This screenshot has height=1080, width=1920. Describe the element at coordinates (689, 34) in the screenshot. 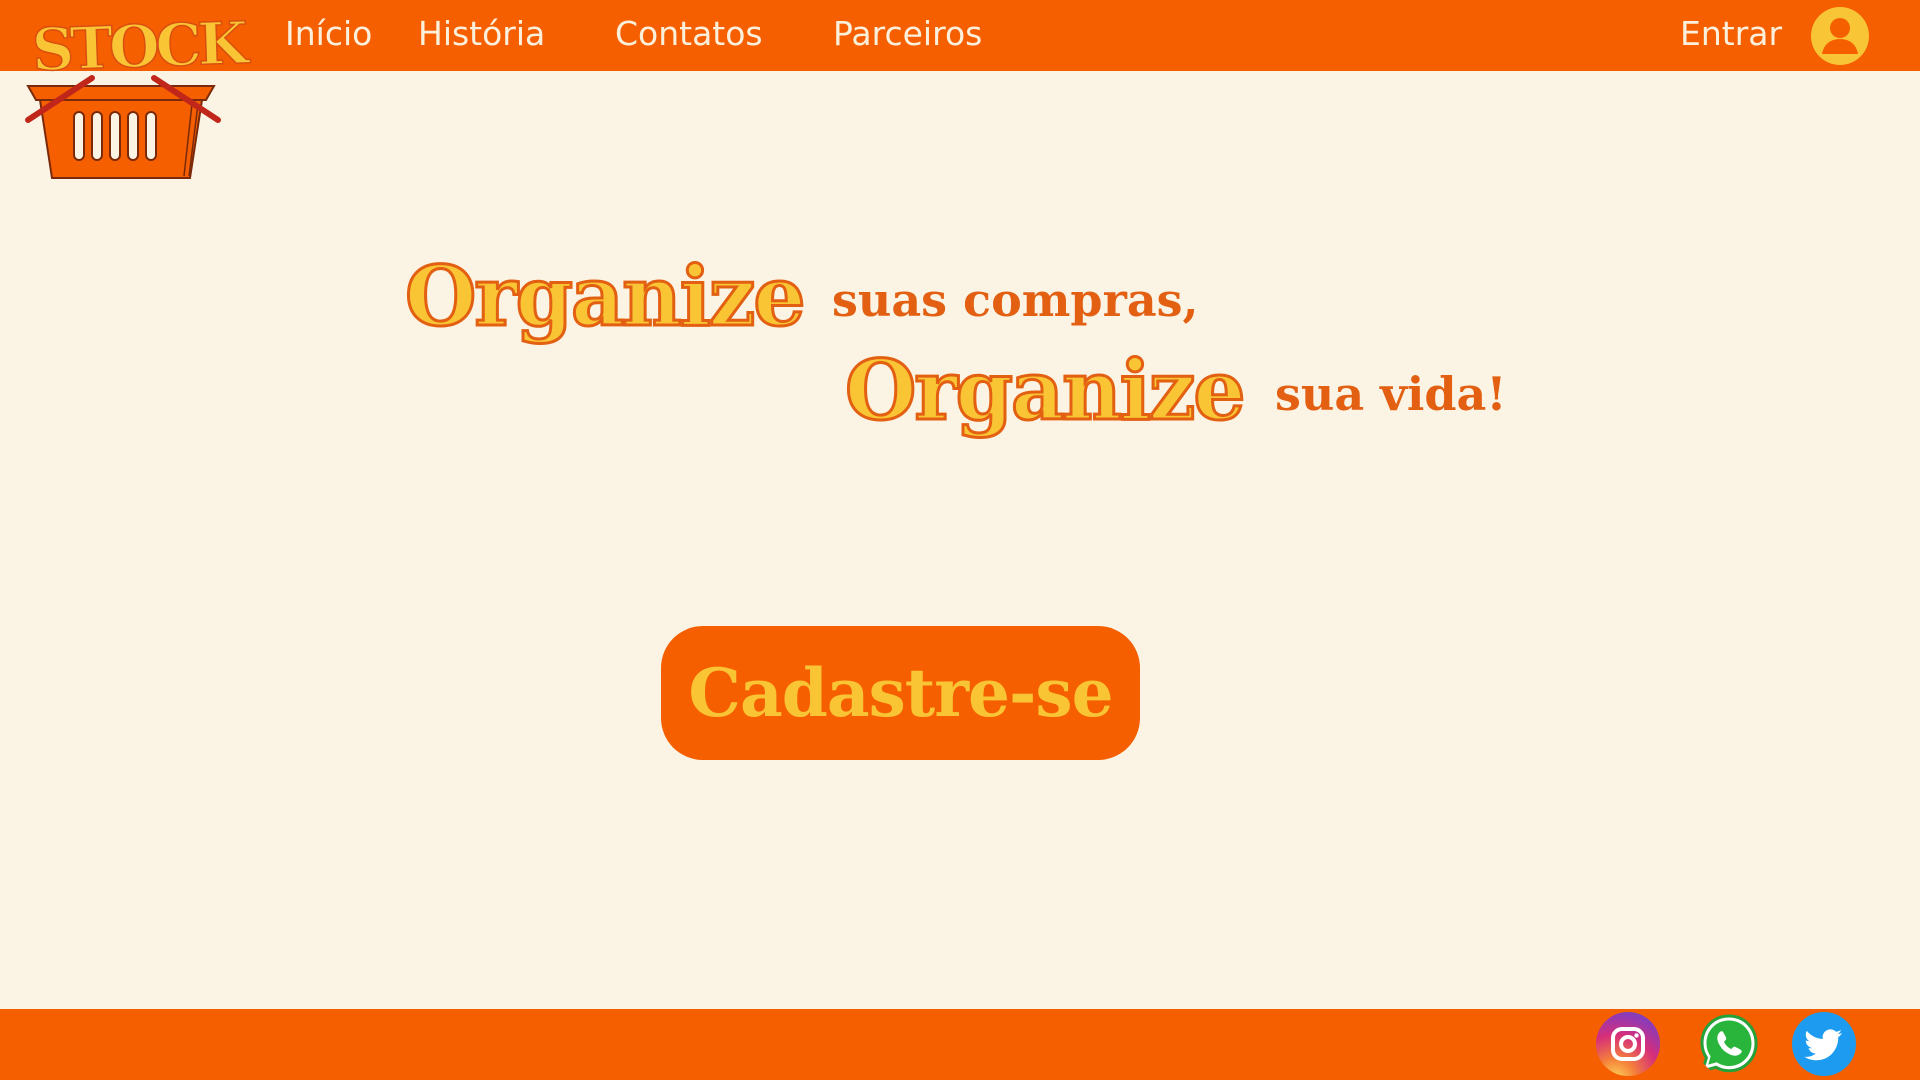

I see `nav-contatos: Contatos` at that location.